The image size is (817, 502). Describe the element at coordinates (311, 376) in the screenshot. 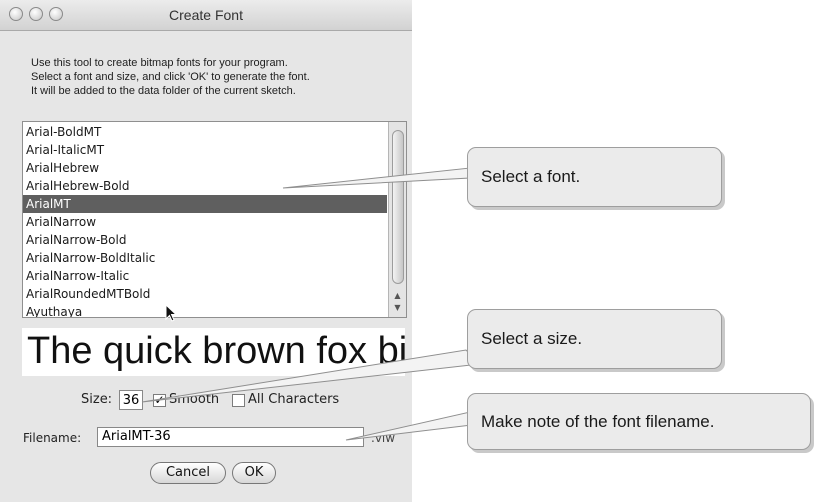

I see `size-callout-pointer` at that location.